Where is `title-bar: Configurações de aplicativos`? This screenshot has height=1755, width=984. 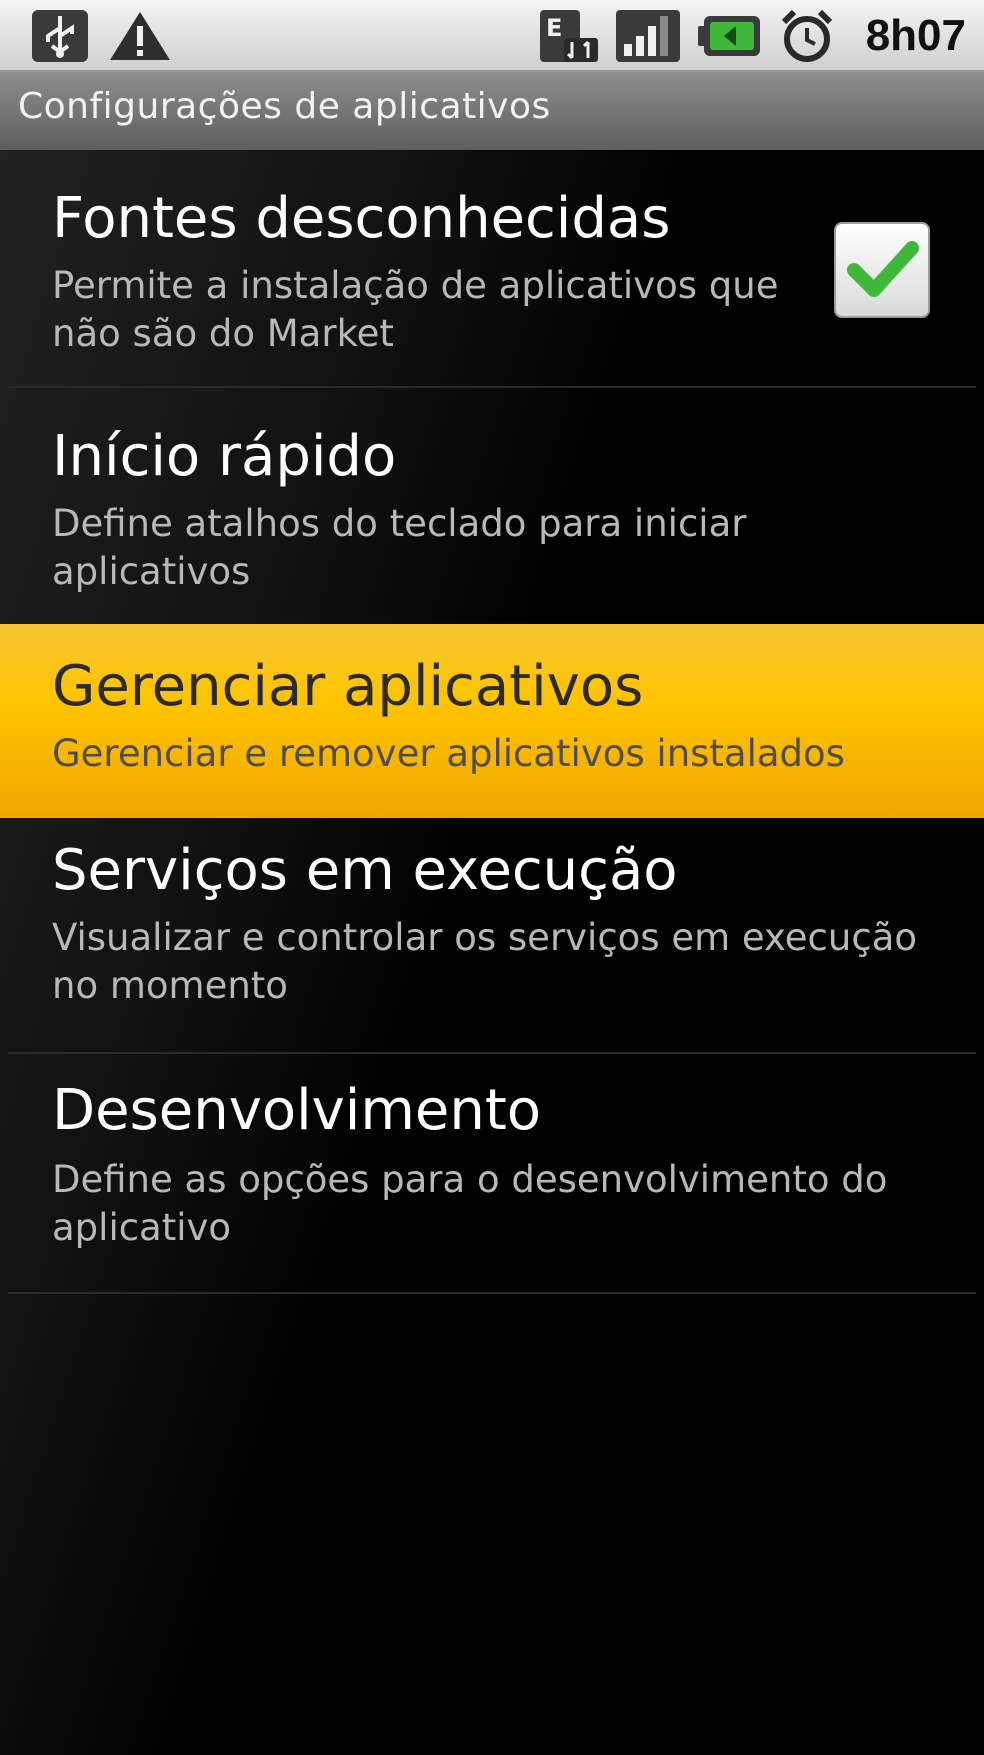
title-bar: Configurações de aplicativos is located at coordinates (492, 111).